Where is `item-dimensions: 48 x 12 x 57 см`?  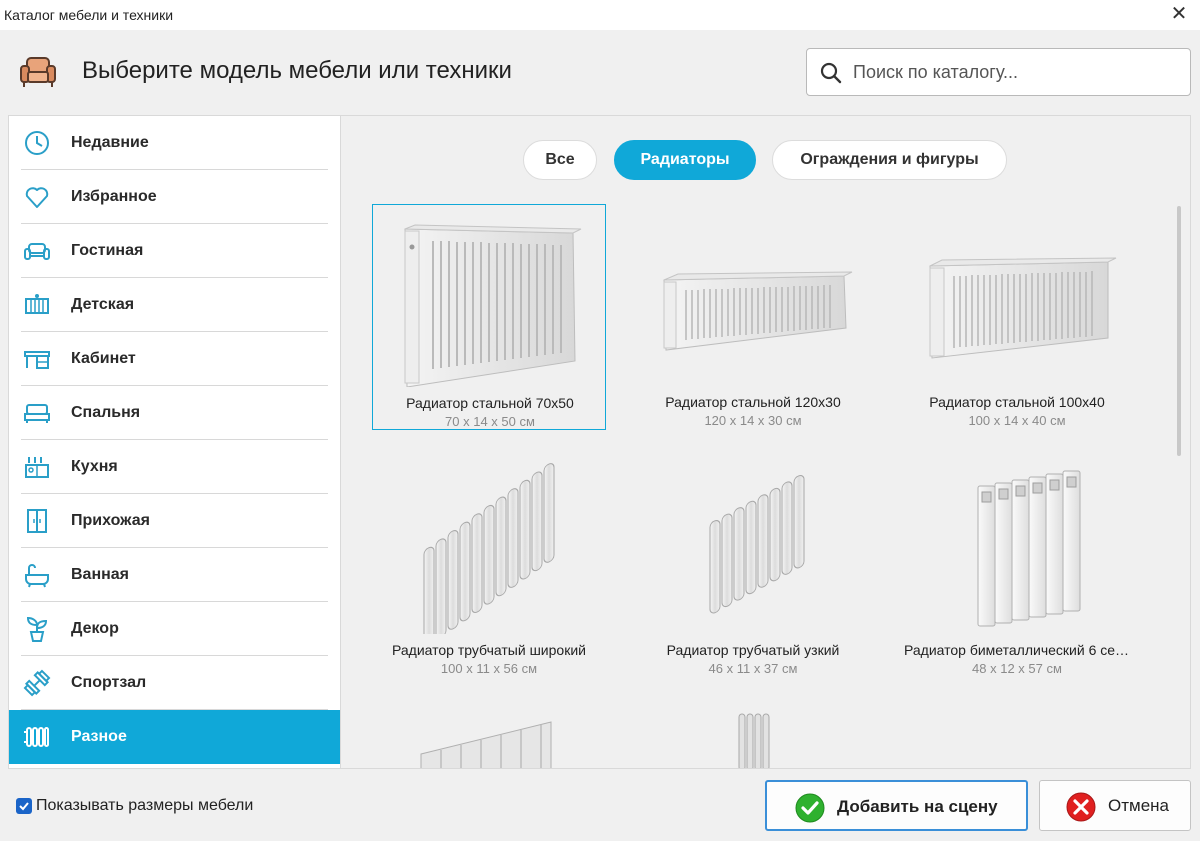 item-dimensions: 48 x 12 x 57 см is located at coordinates (1017, 668).